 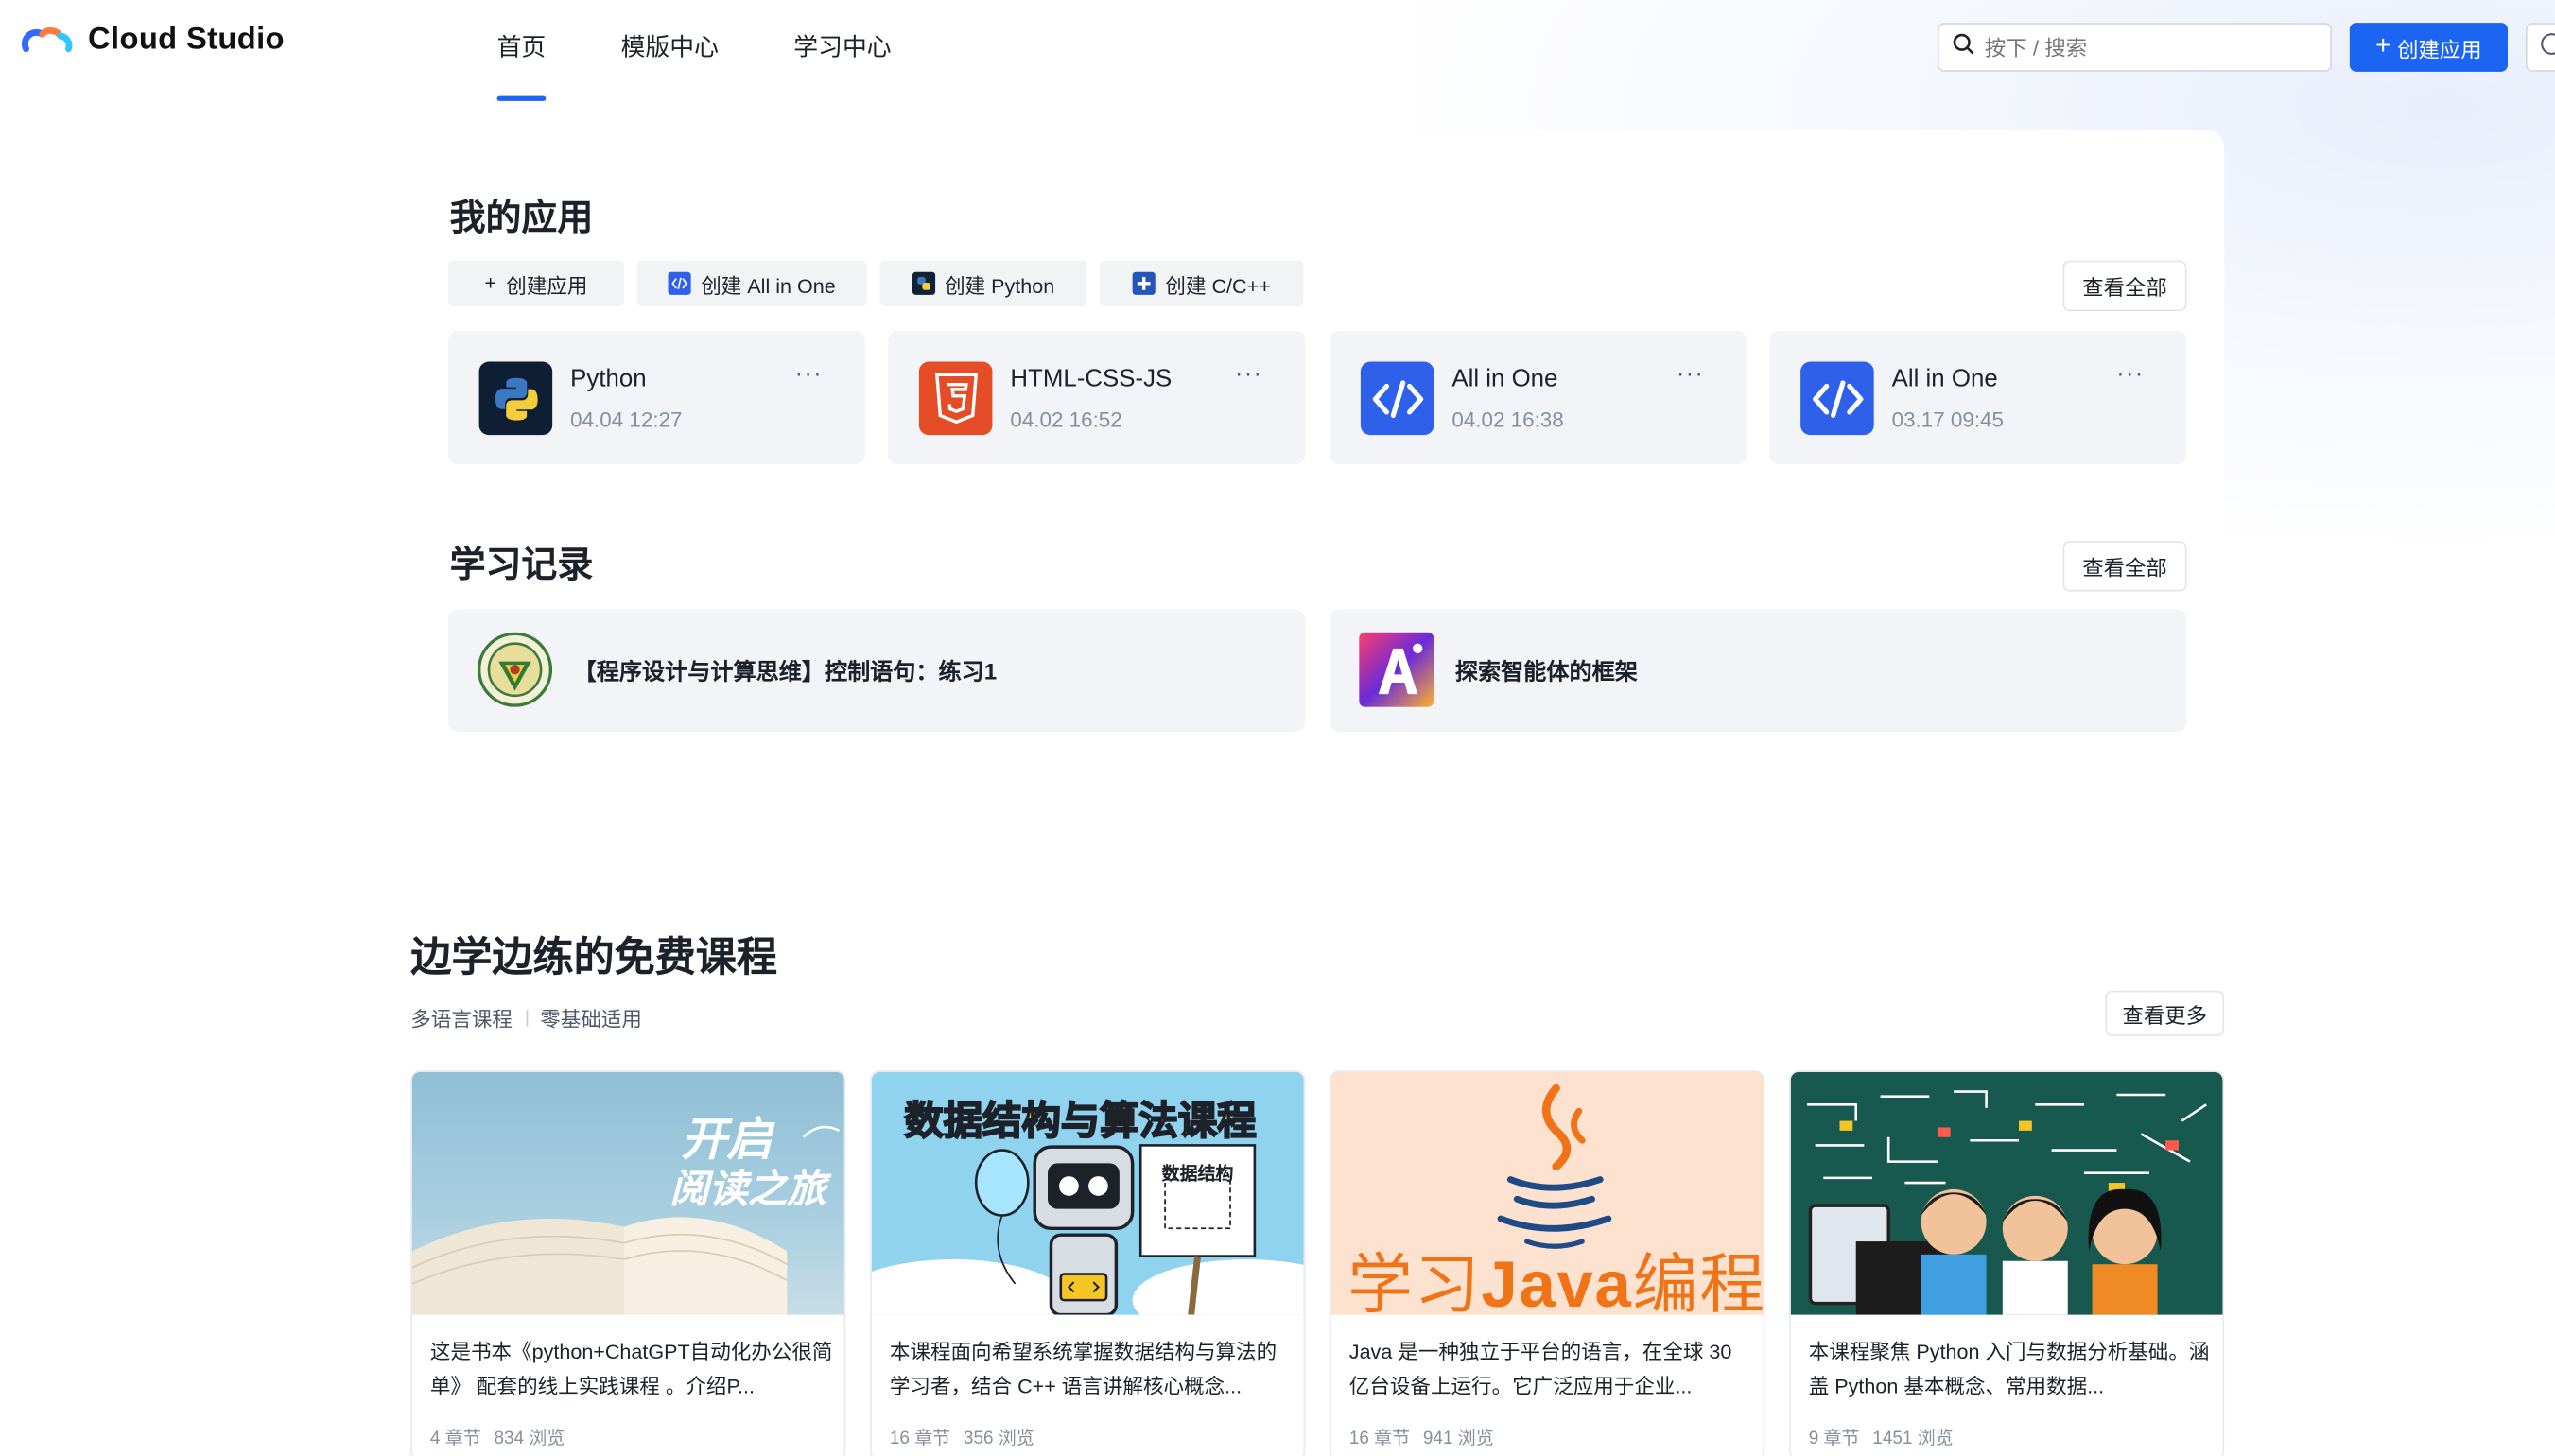 I want to click on tag-divider, so click(x=527, y=1017).